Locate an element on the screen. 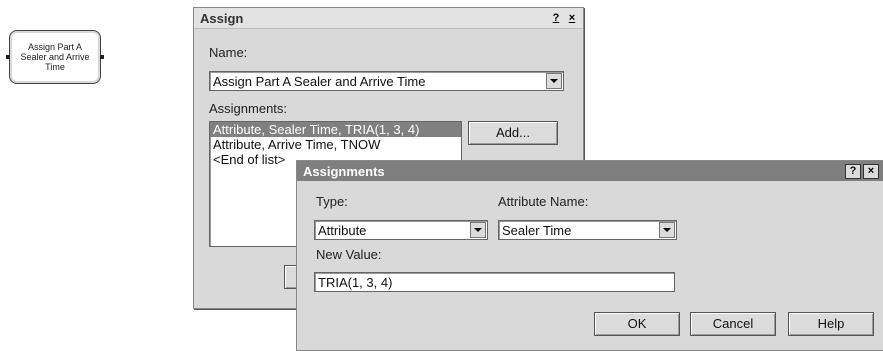 This screenshot has width=883, height=351. assignments-title: Assignments is located at coordinates (344, 171).